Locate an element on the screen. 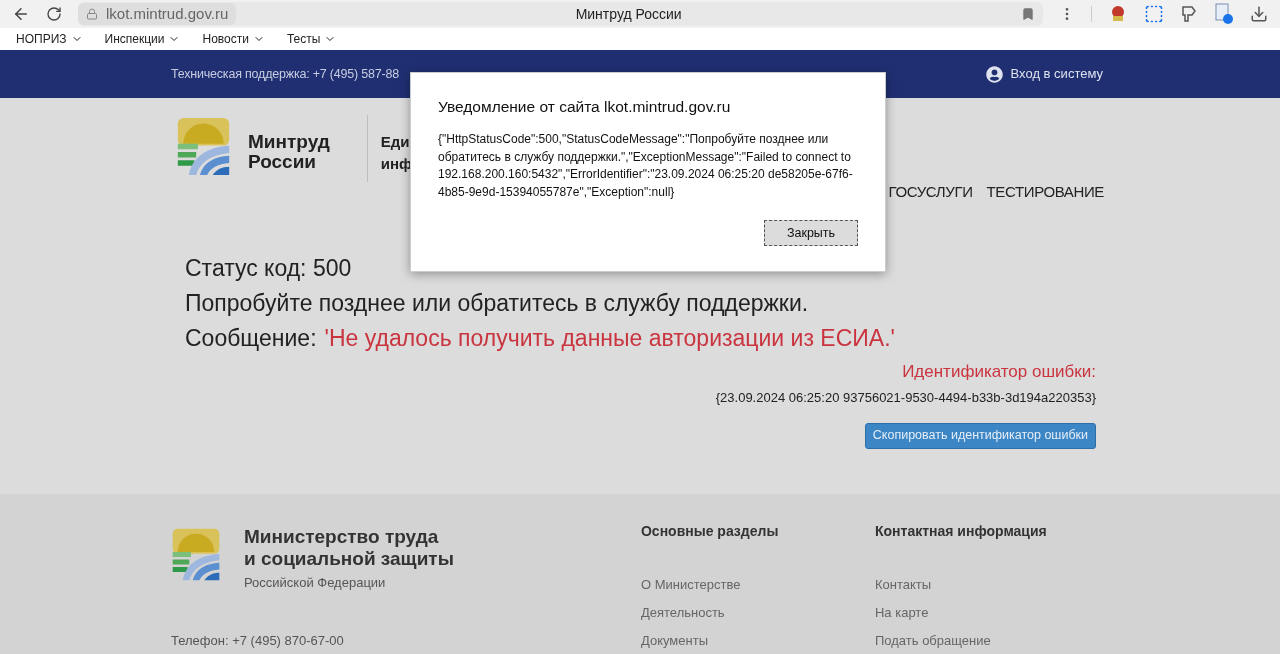  screenshot-icon is located at coordinates (1154, 14).